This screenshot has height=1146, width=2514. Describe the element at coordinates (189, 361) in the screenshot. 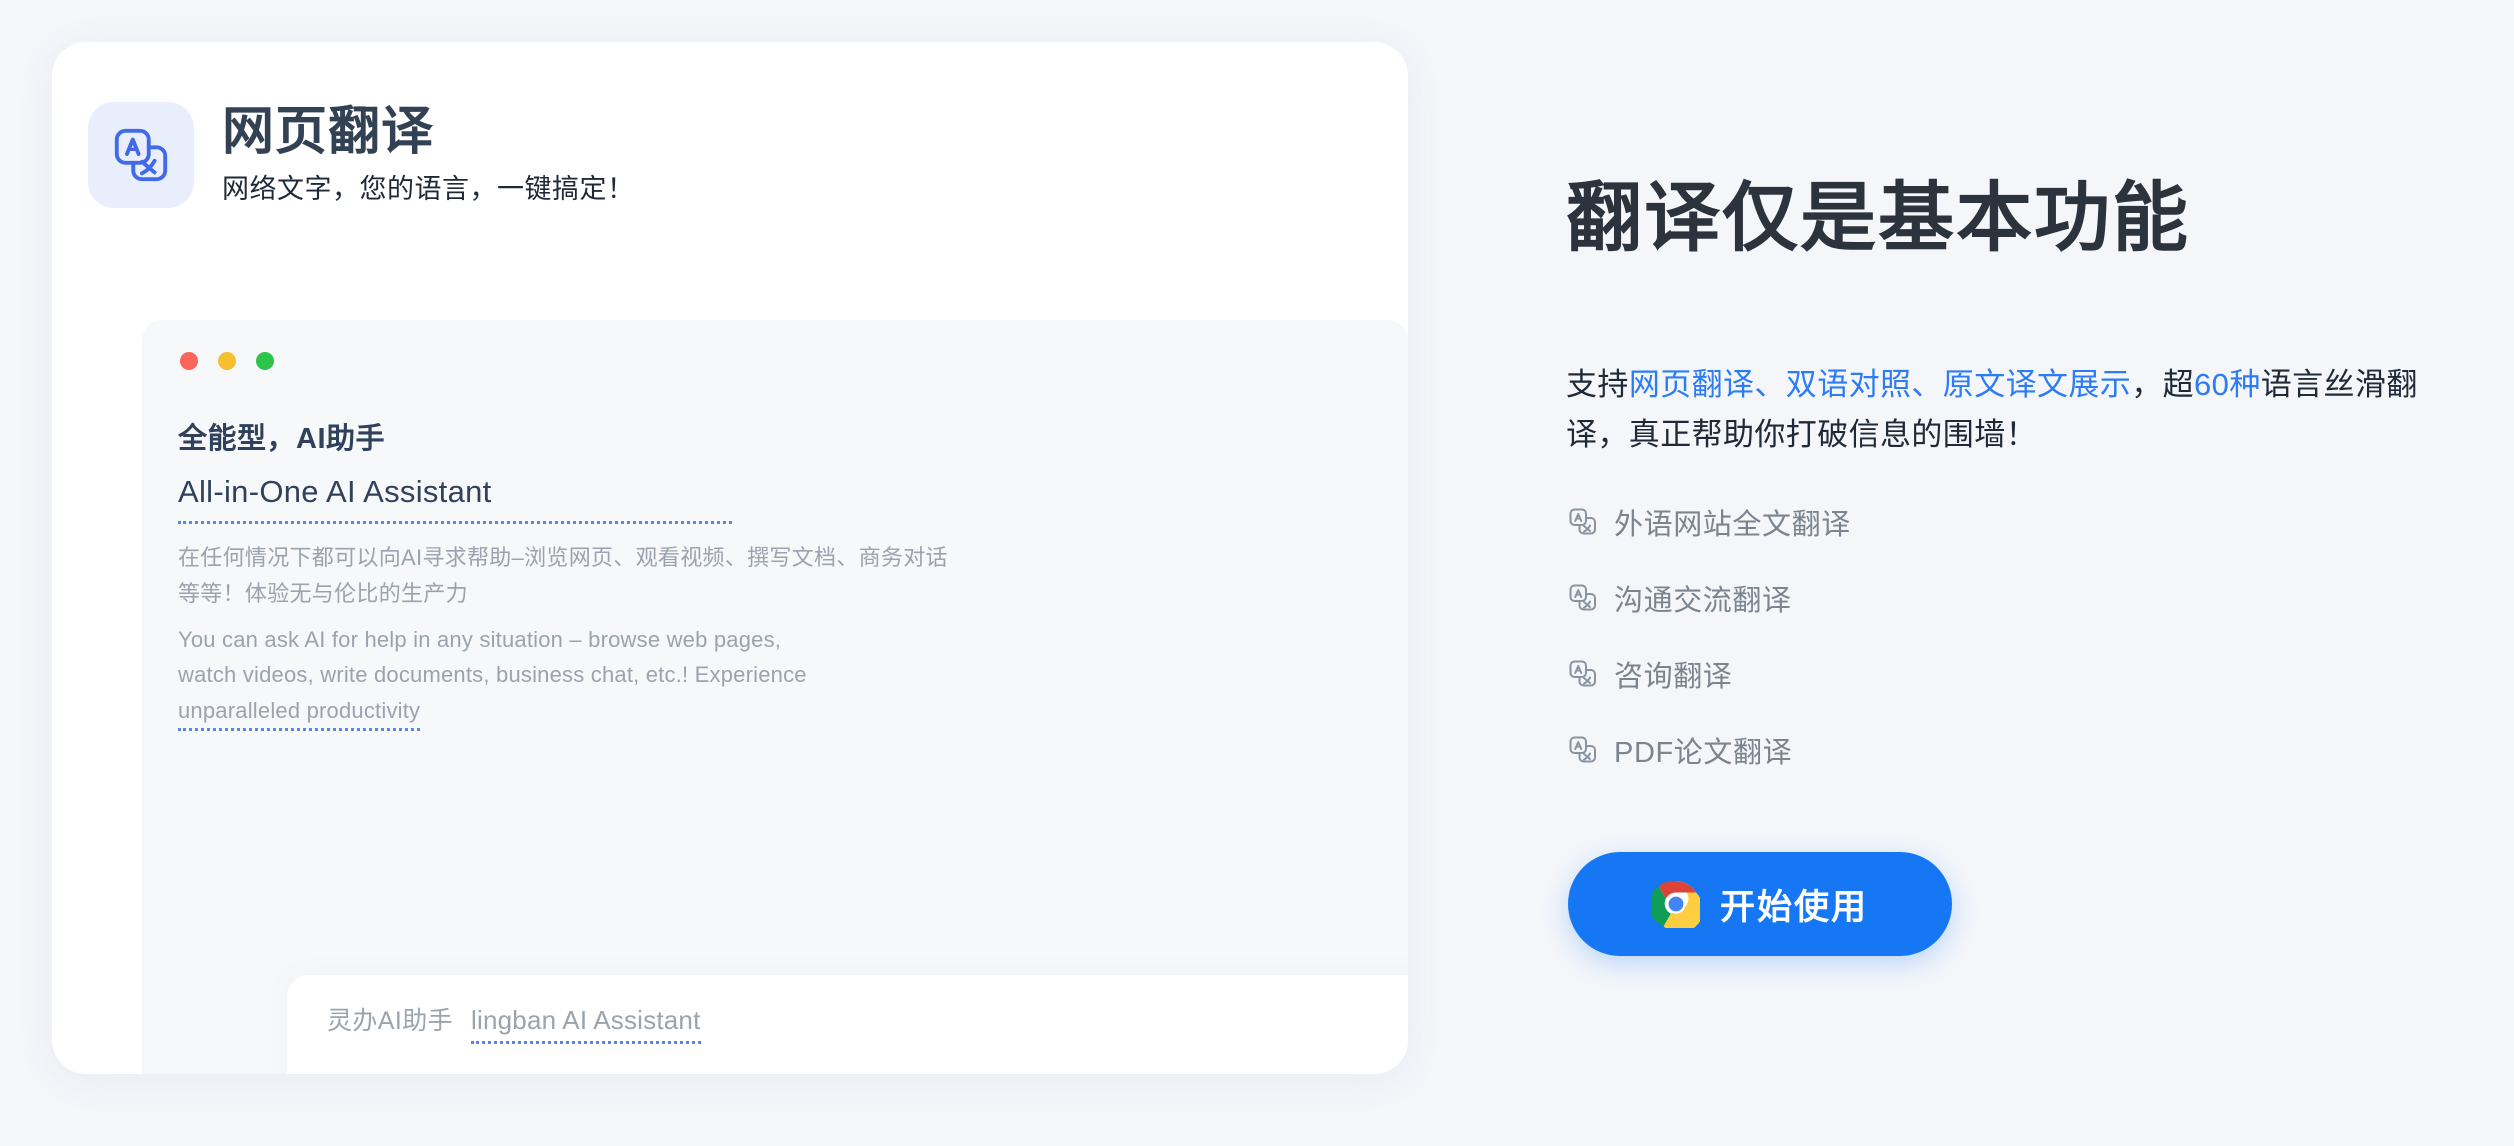

I see `close-dot-icon` at that location.